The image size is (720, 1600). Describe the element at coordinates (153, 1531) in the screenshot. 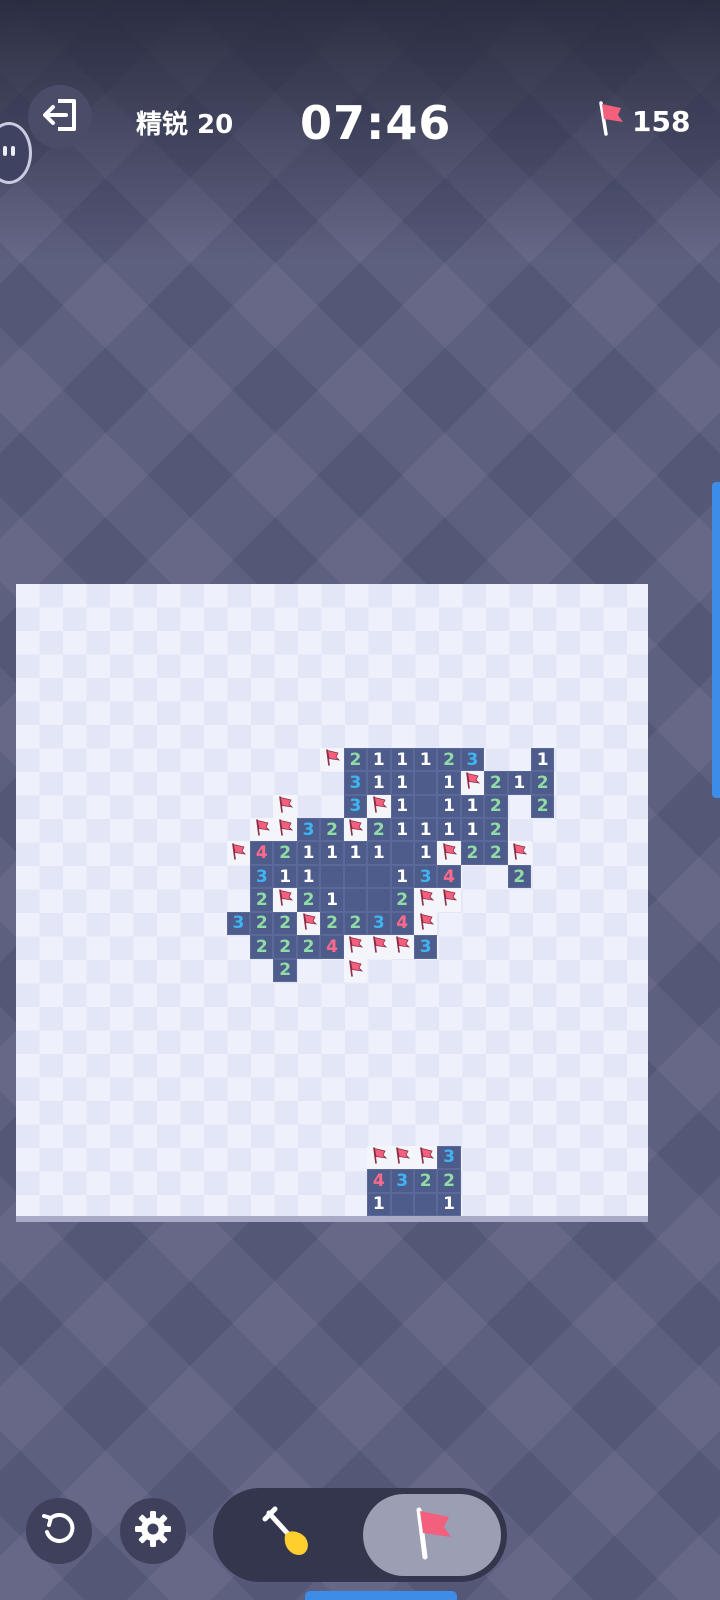

I see `settings-button` at that location.